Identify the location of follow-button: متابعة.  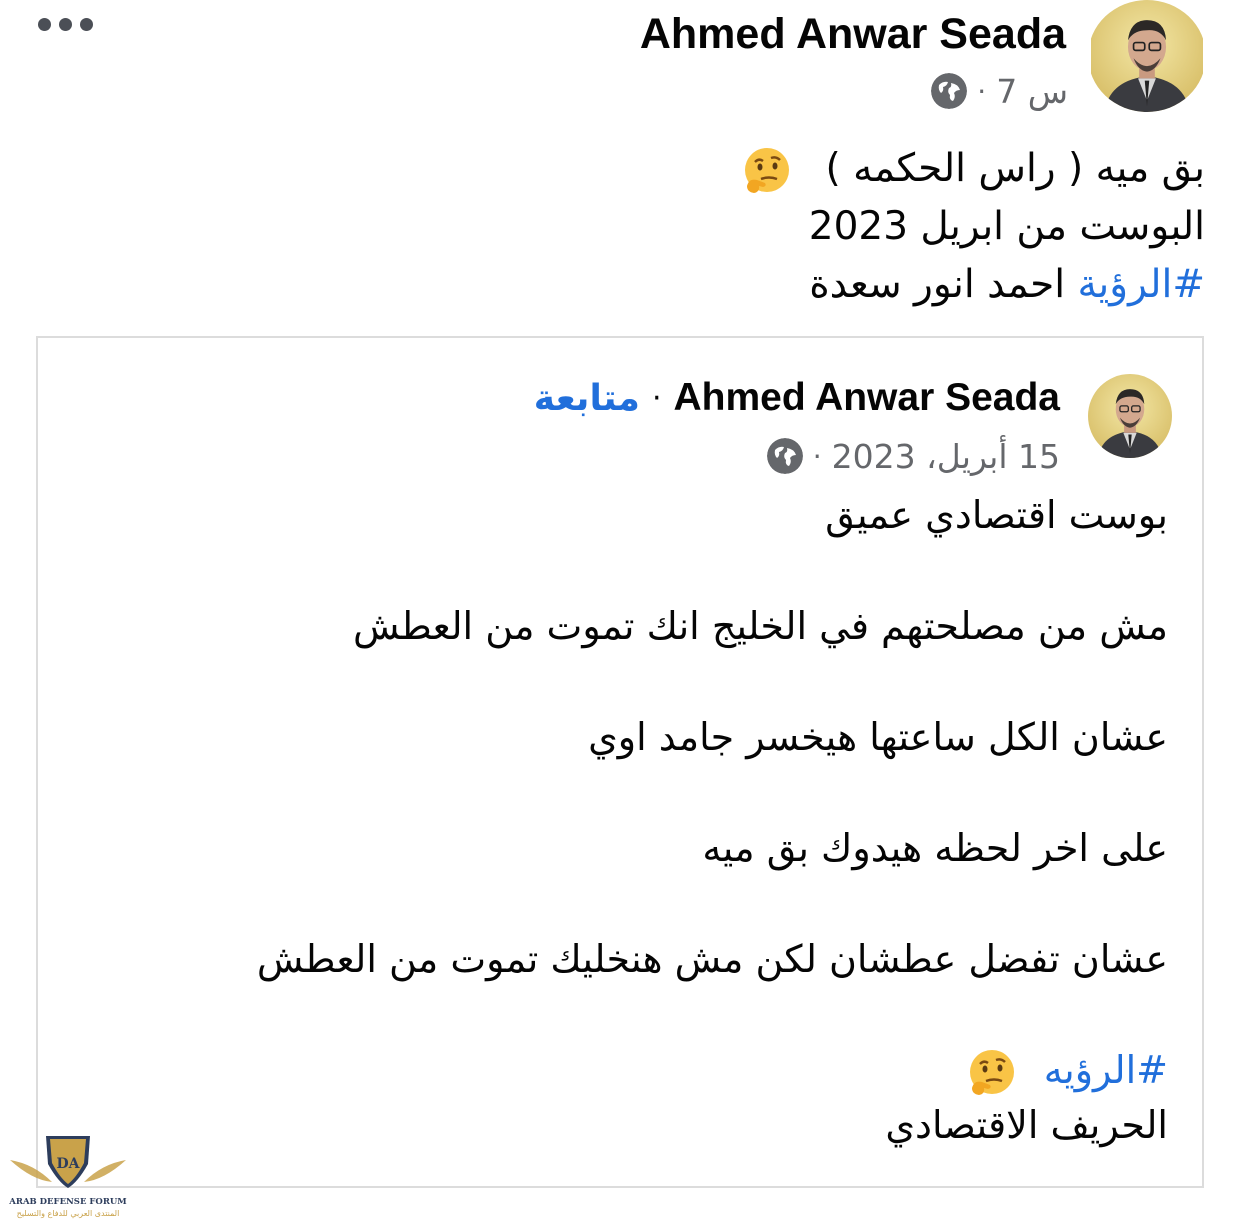
(587, 398).